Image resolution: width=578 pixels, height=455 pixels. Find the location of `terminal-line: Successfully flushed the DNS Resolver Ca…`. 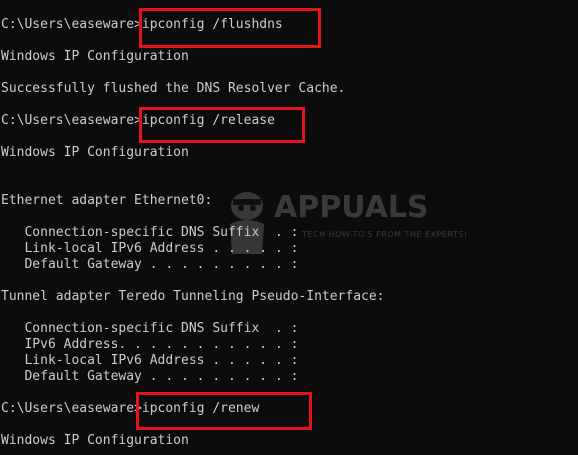

terminal-line: Successfully flushed the DNS Resolver Ca… is located at coordinates (173, 88).